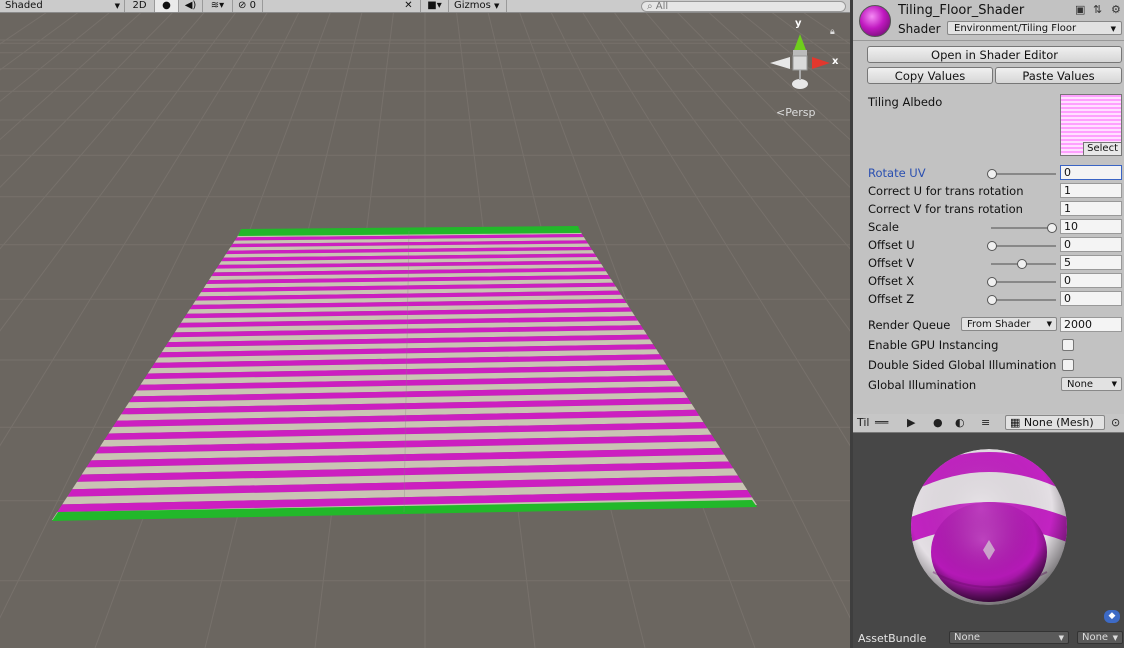  What do you see at coordinates (1015, 28) in the screenshot?
I see `shader-value: Environment/Tiling Floor` at bounding box center [1015, 28].